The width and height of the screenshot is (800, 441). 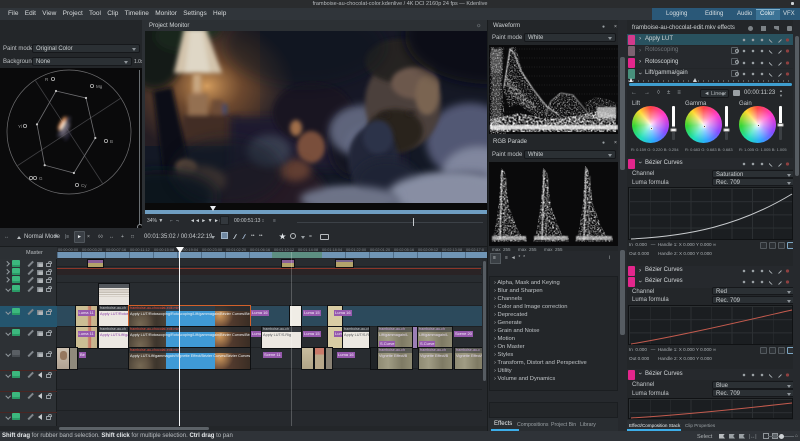 What do you see at coordinates (47, 79) in the screenshot?
I see `svg-text: R` at bounding box center [47, 79].